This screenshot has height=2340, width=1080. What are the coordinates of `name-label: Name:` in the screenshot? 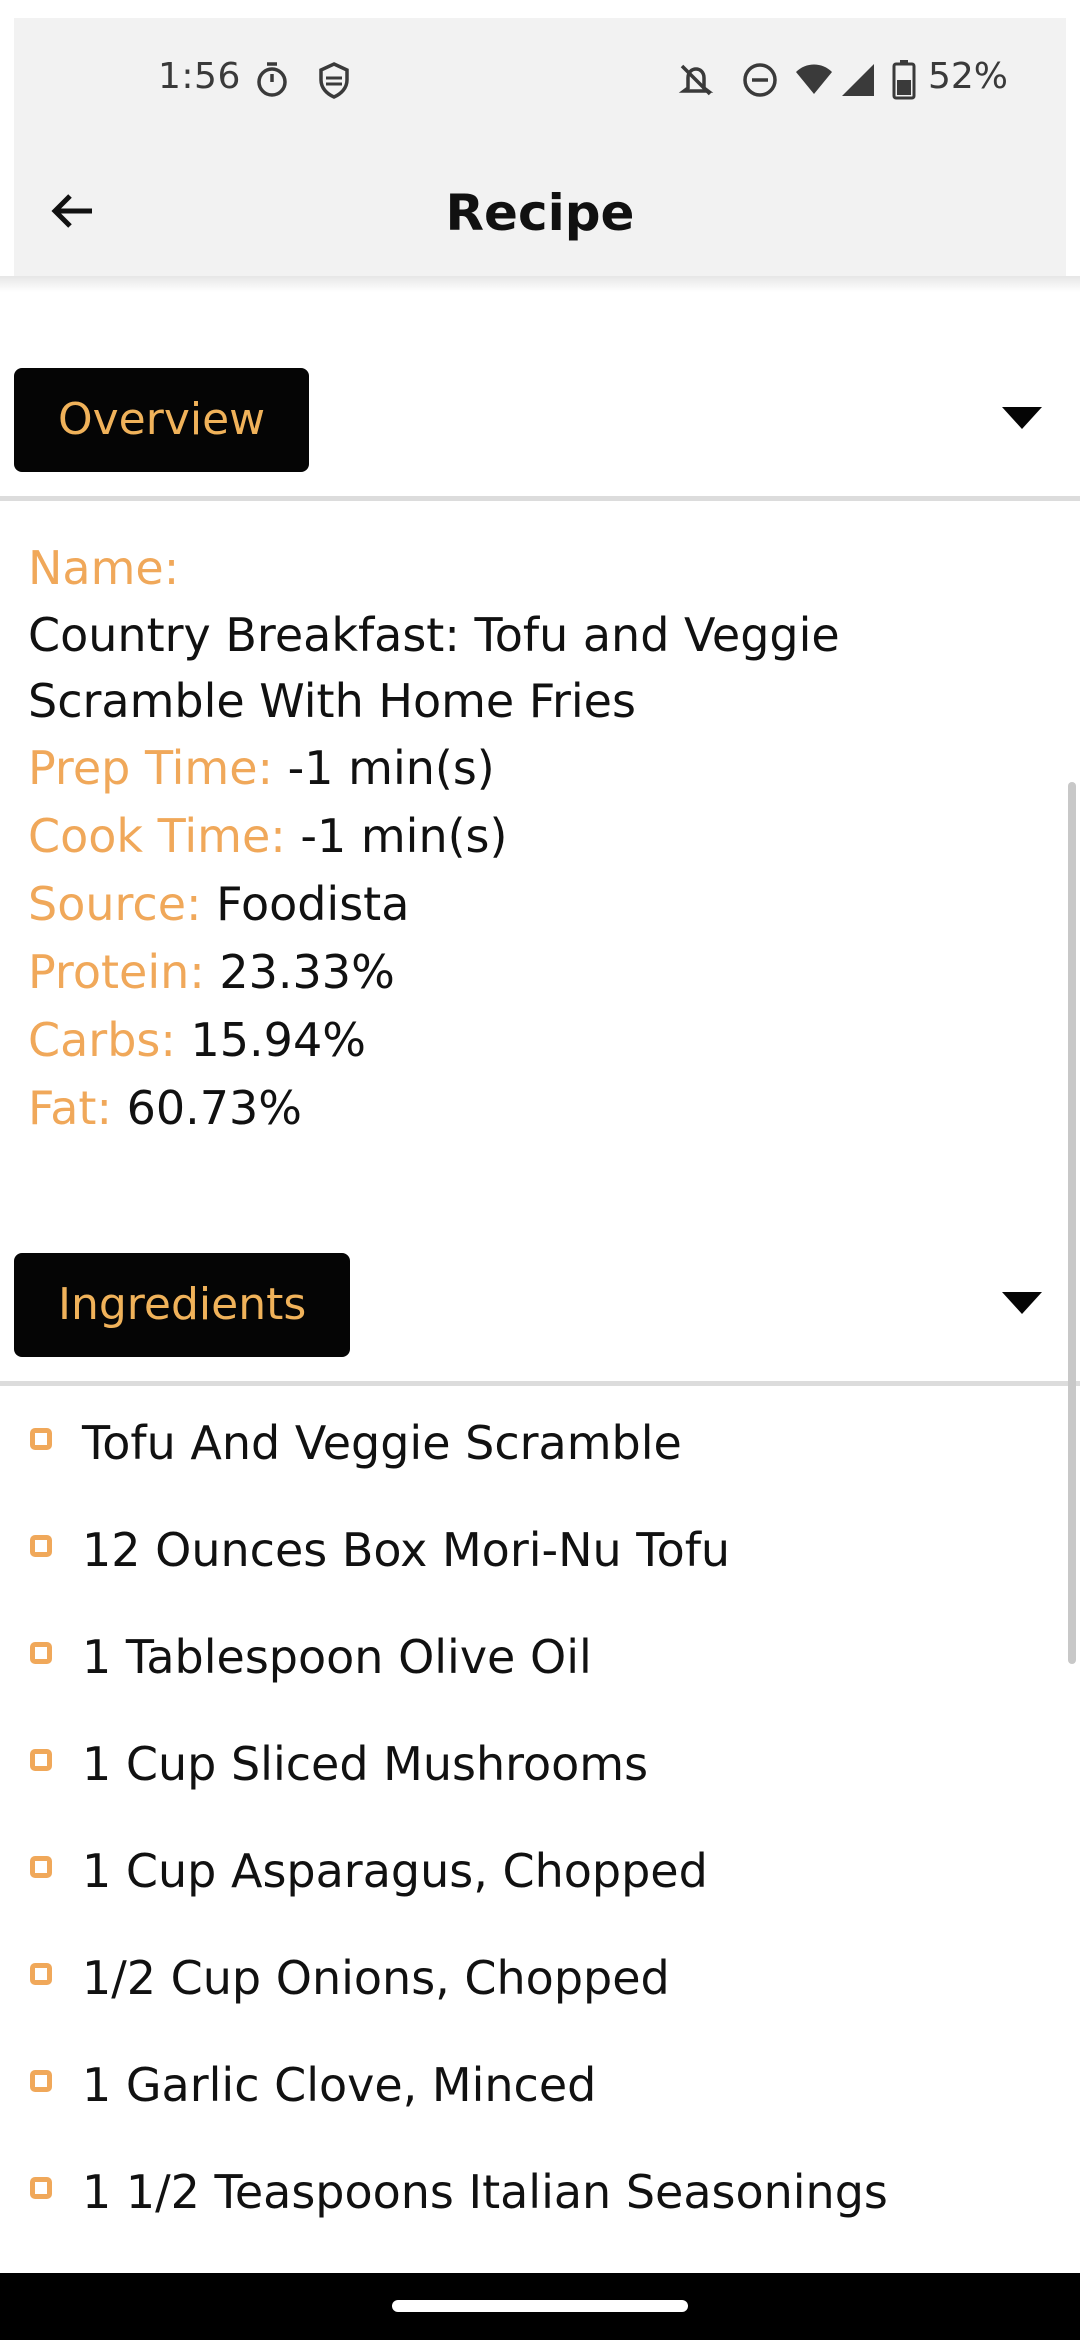 It's located at (104, 568).